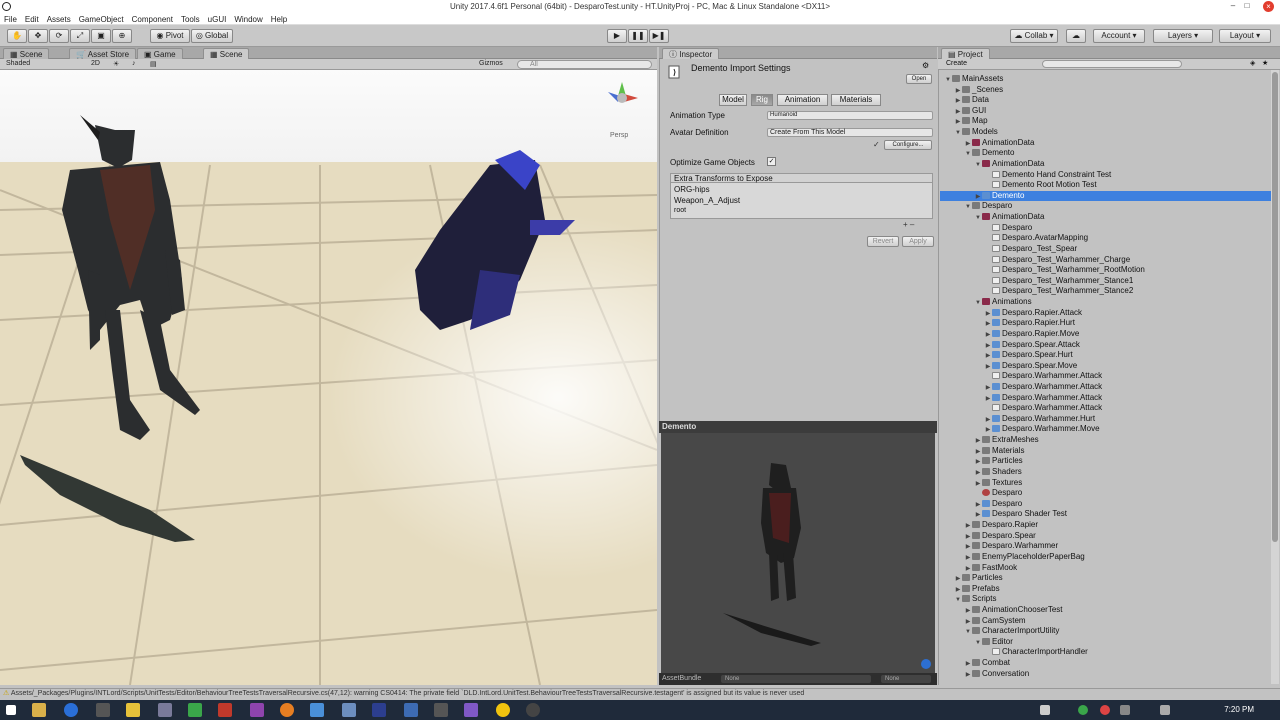 Image resolution: width=1280 pixels, height=720 pixels. What do you see at coordinates (1106, 568) in the screenshot?
I see `tree-row: ▶ FastMook` at bounding box center [1106, 568].